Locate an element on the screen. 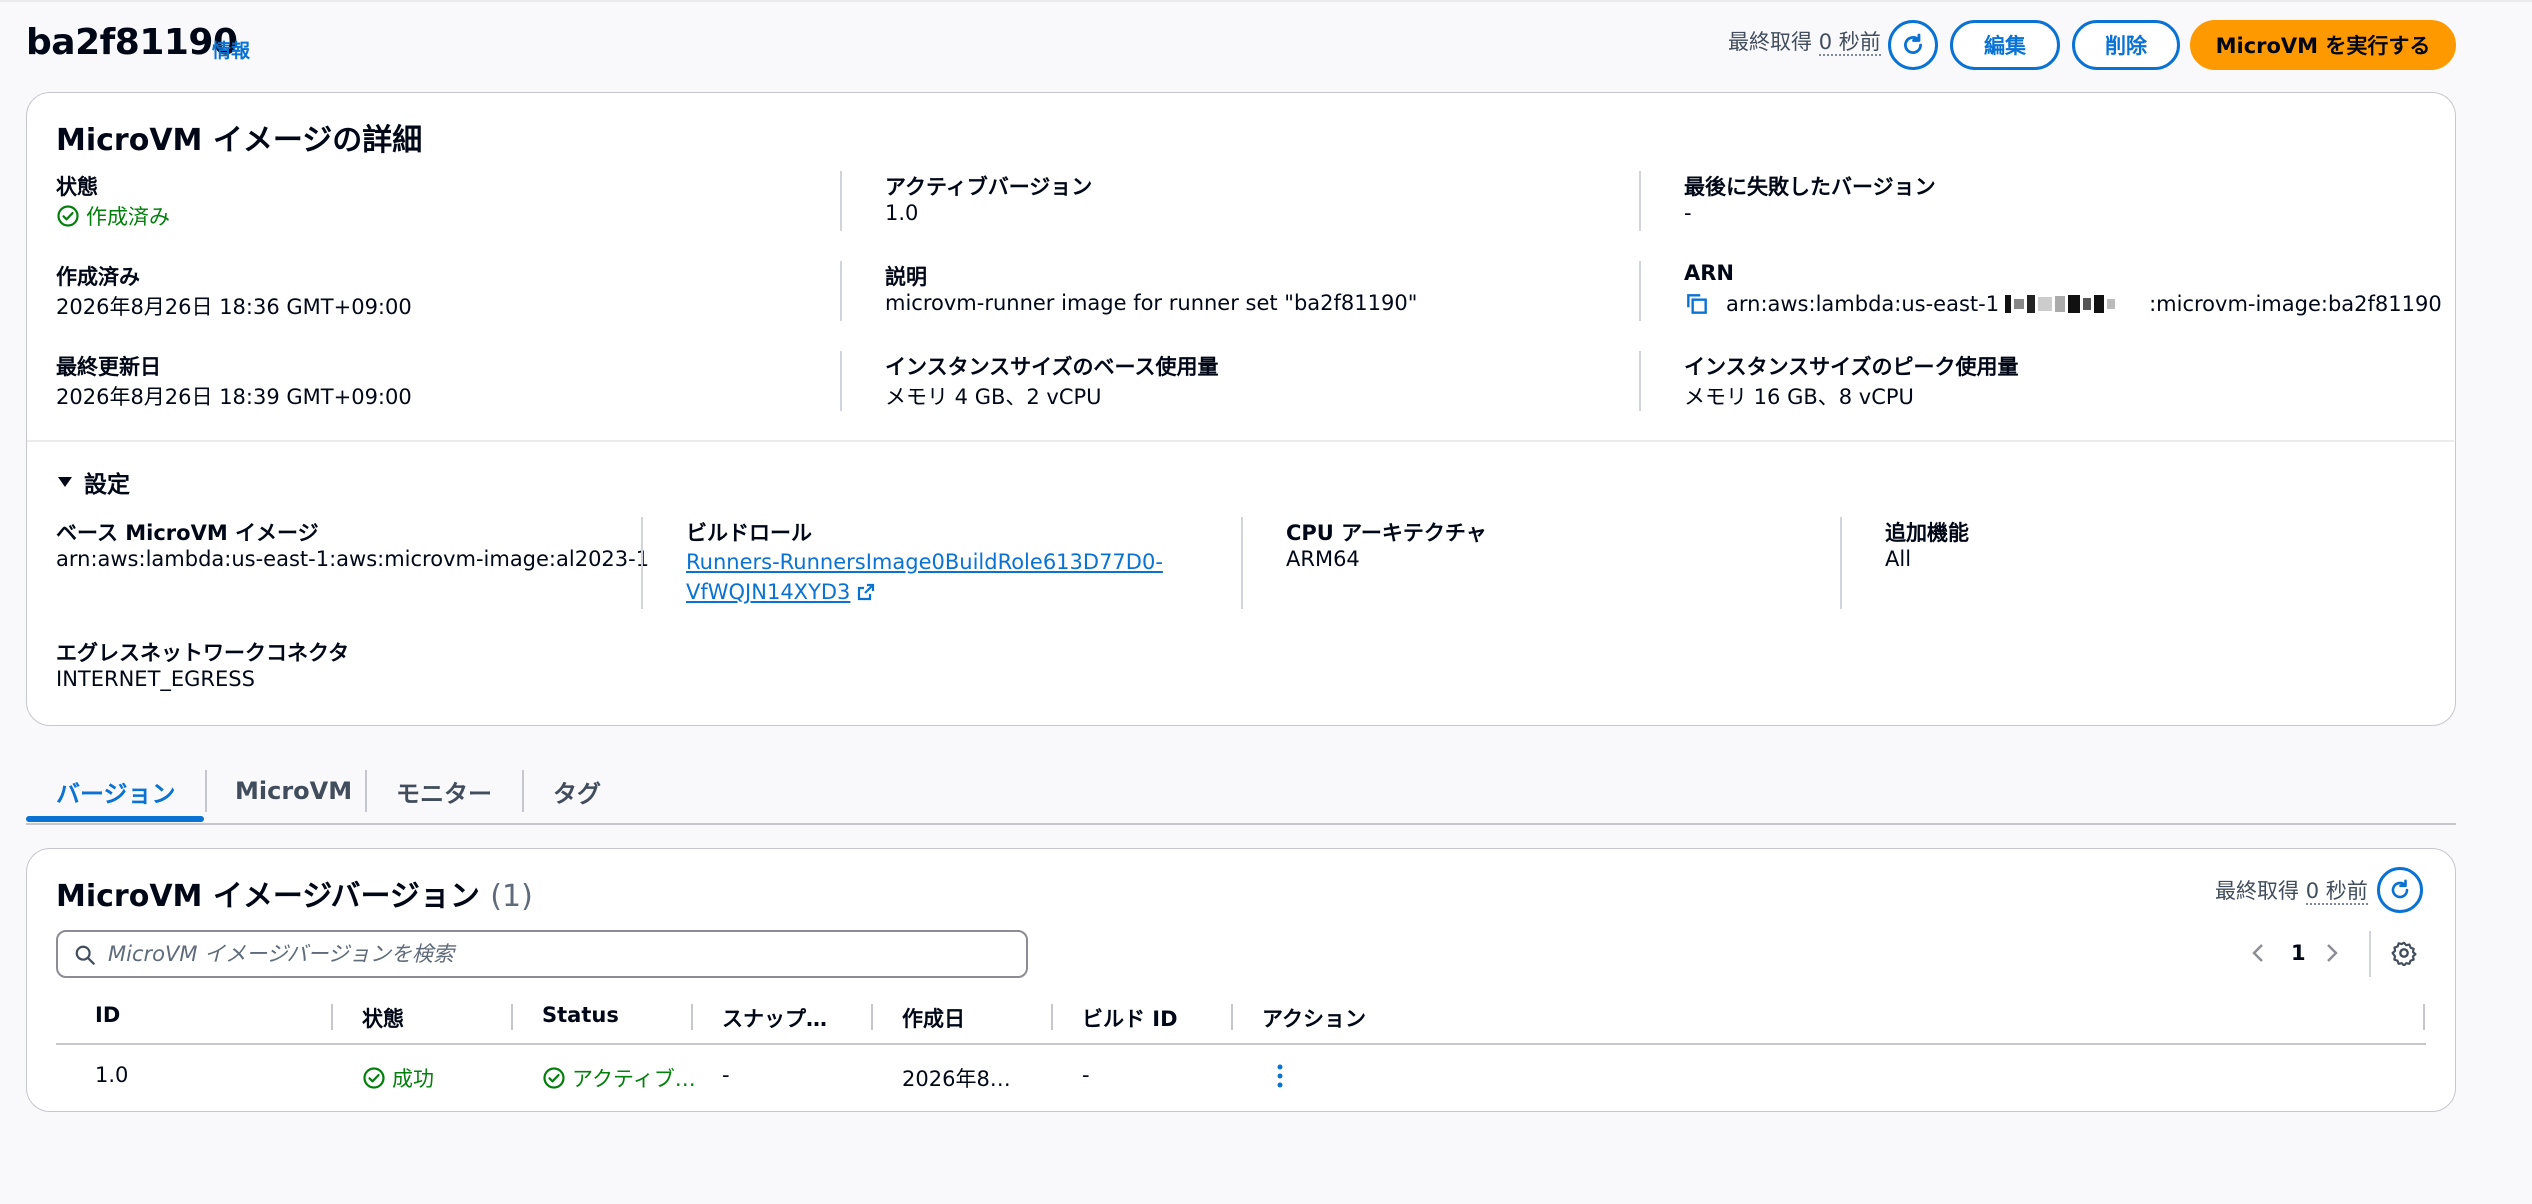  cell-snapshot: - is located at coordinates (726, 1075).